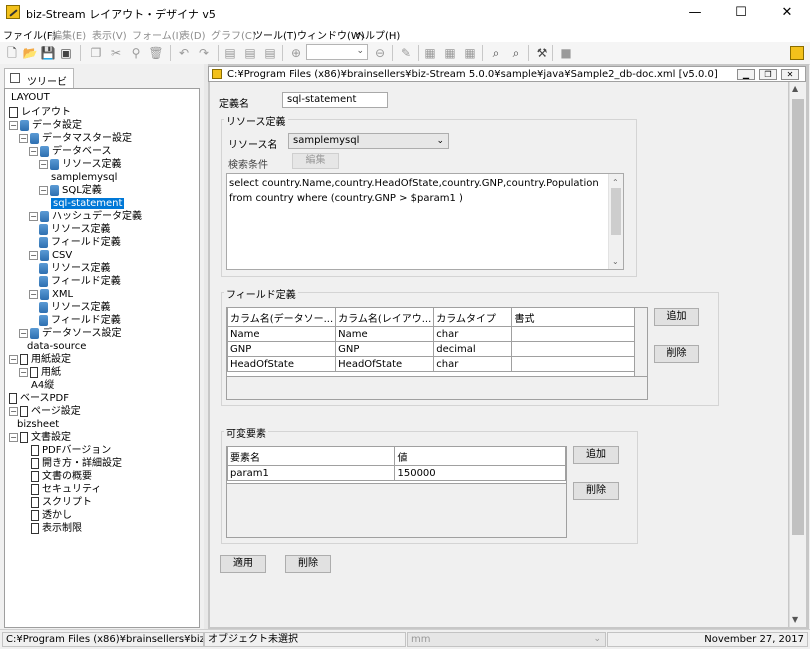  Describe the element at coordinates (45, 125) in the screenshot. I see `tree-node: − データ設定` at that location.